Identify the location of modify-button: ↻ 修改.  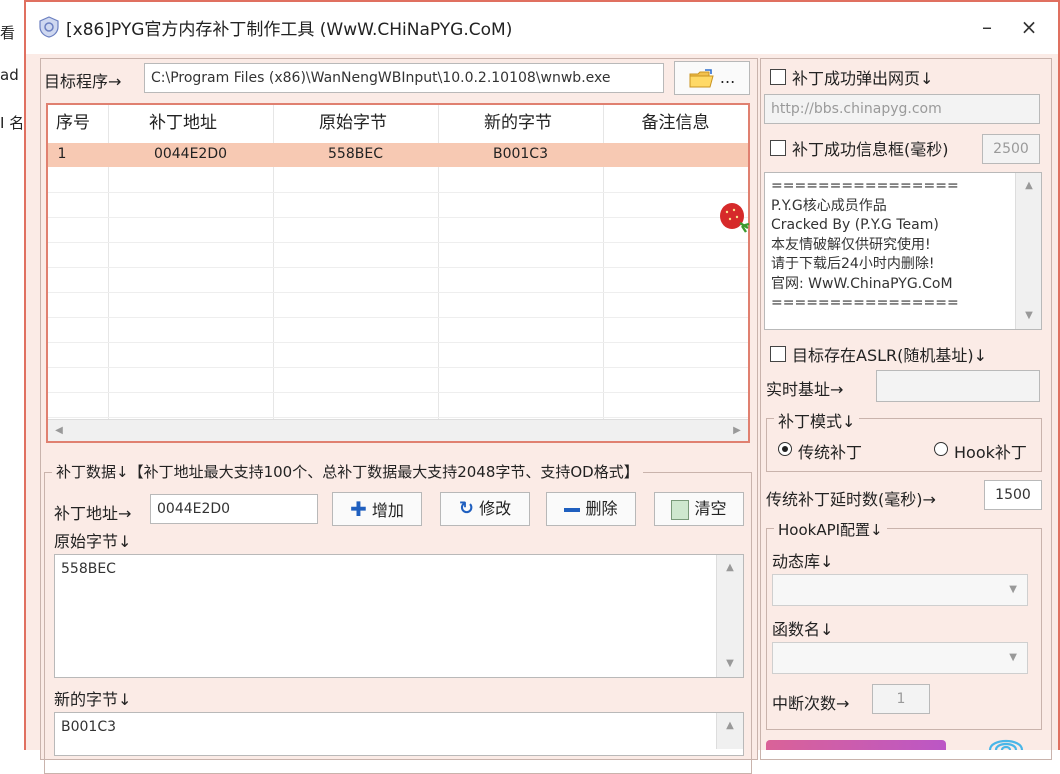
(485, 509).